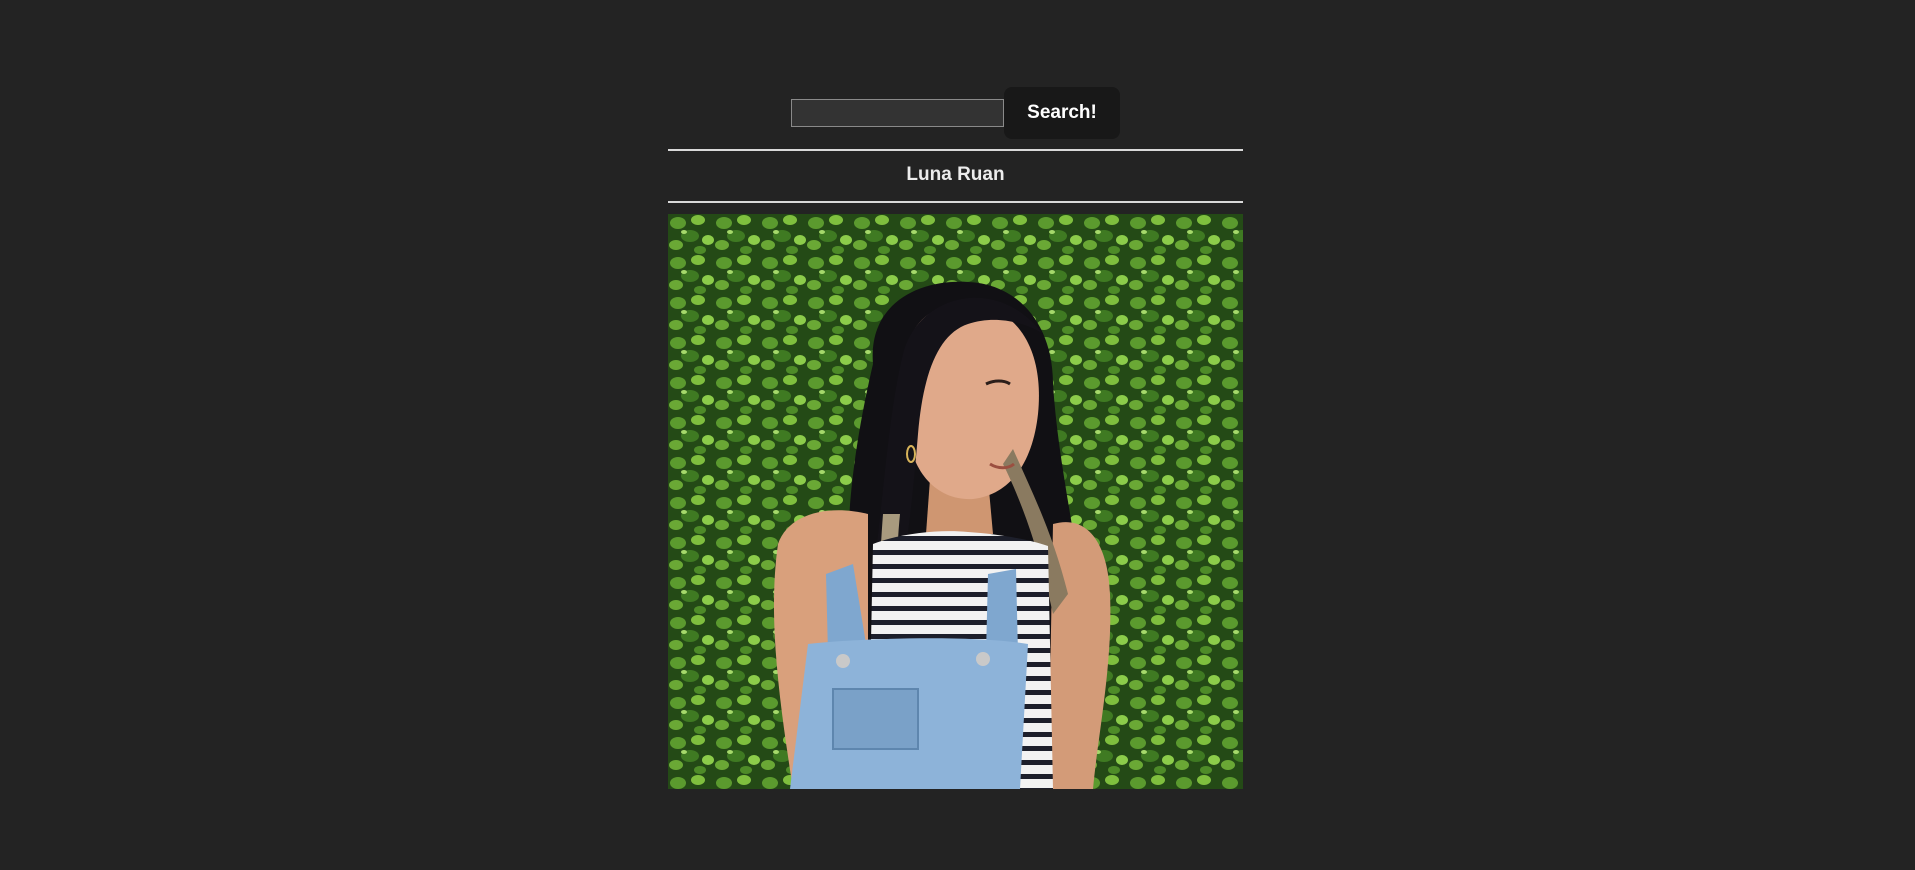 The height and width of the screenshot is (870, 1915). I want to click on search-bar: Search!, so click(955, 113).